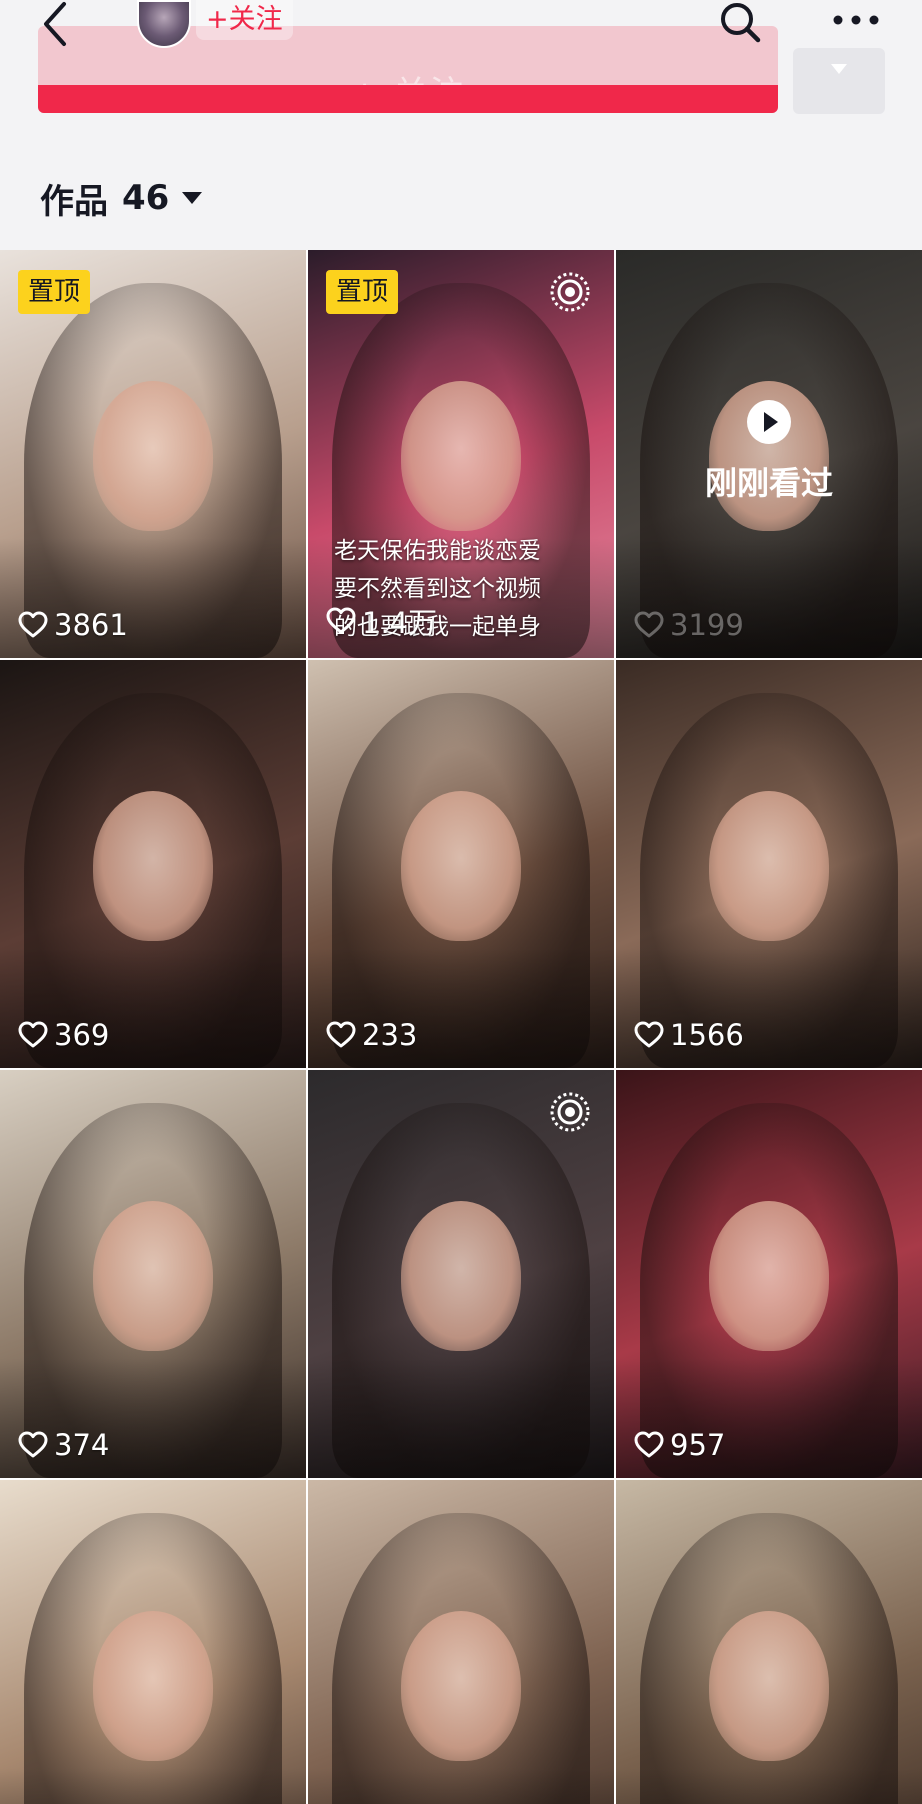 This screenshot has width=922, height=1804. I want to click on video-tile: 1566, so click(769, 864).